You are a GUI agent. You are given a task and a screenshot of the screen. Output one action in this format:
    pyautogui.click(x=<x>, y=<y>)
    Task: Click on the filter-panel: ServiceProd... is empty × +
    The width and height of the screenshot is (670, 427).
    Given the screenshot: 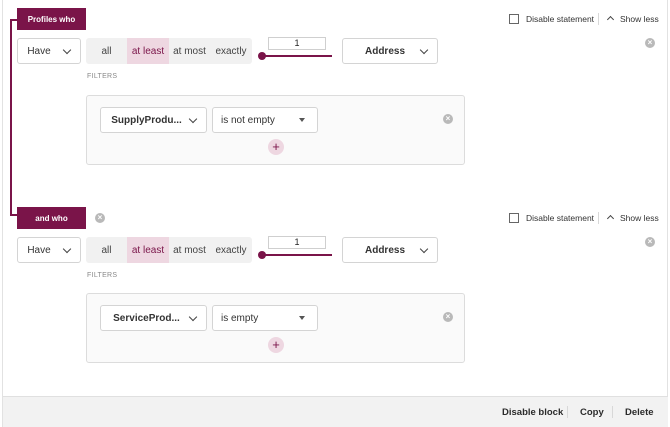 What is the action you would take?
    pyautogui.click(x=275, y=328)
    